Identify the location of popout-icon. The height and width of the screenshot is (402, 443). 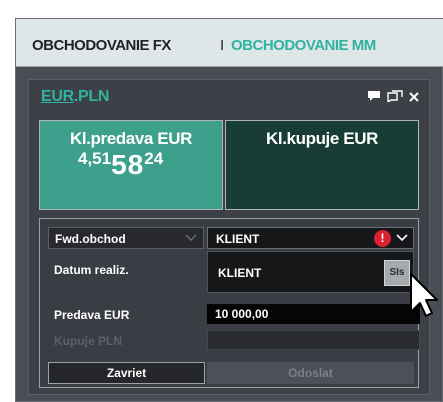
(395, 97).